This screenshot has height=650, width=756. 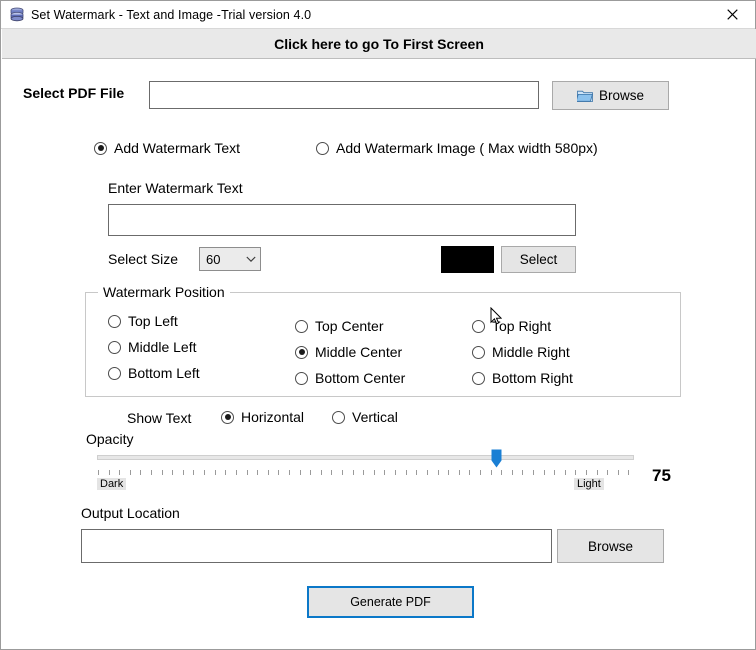 I want to click on browse-output-label: Browse, so click(x=610, y=546).